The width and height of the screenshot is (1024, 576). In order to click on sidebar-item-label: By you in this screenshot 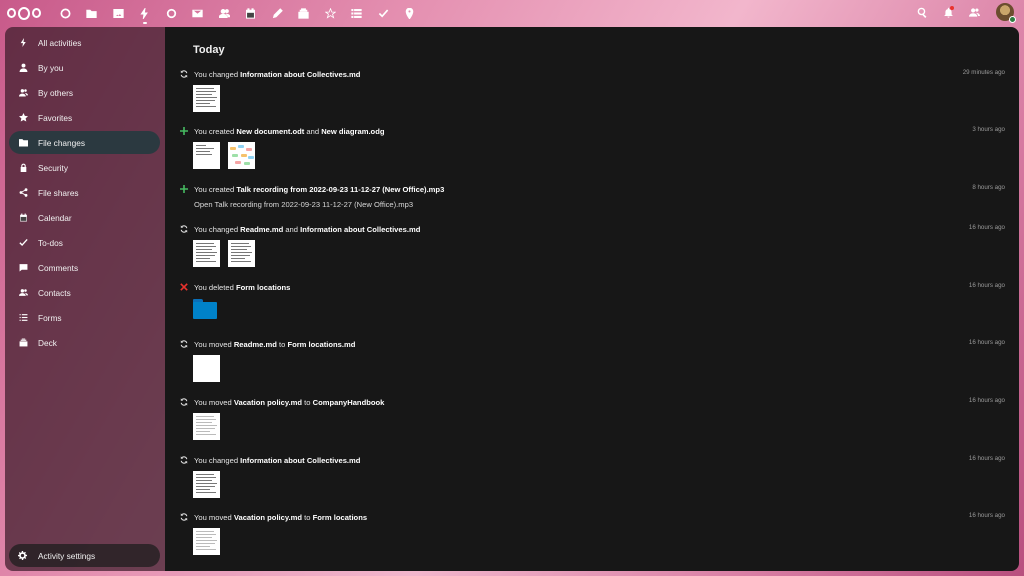, I will do `click(51, 67)`.